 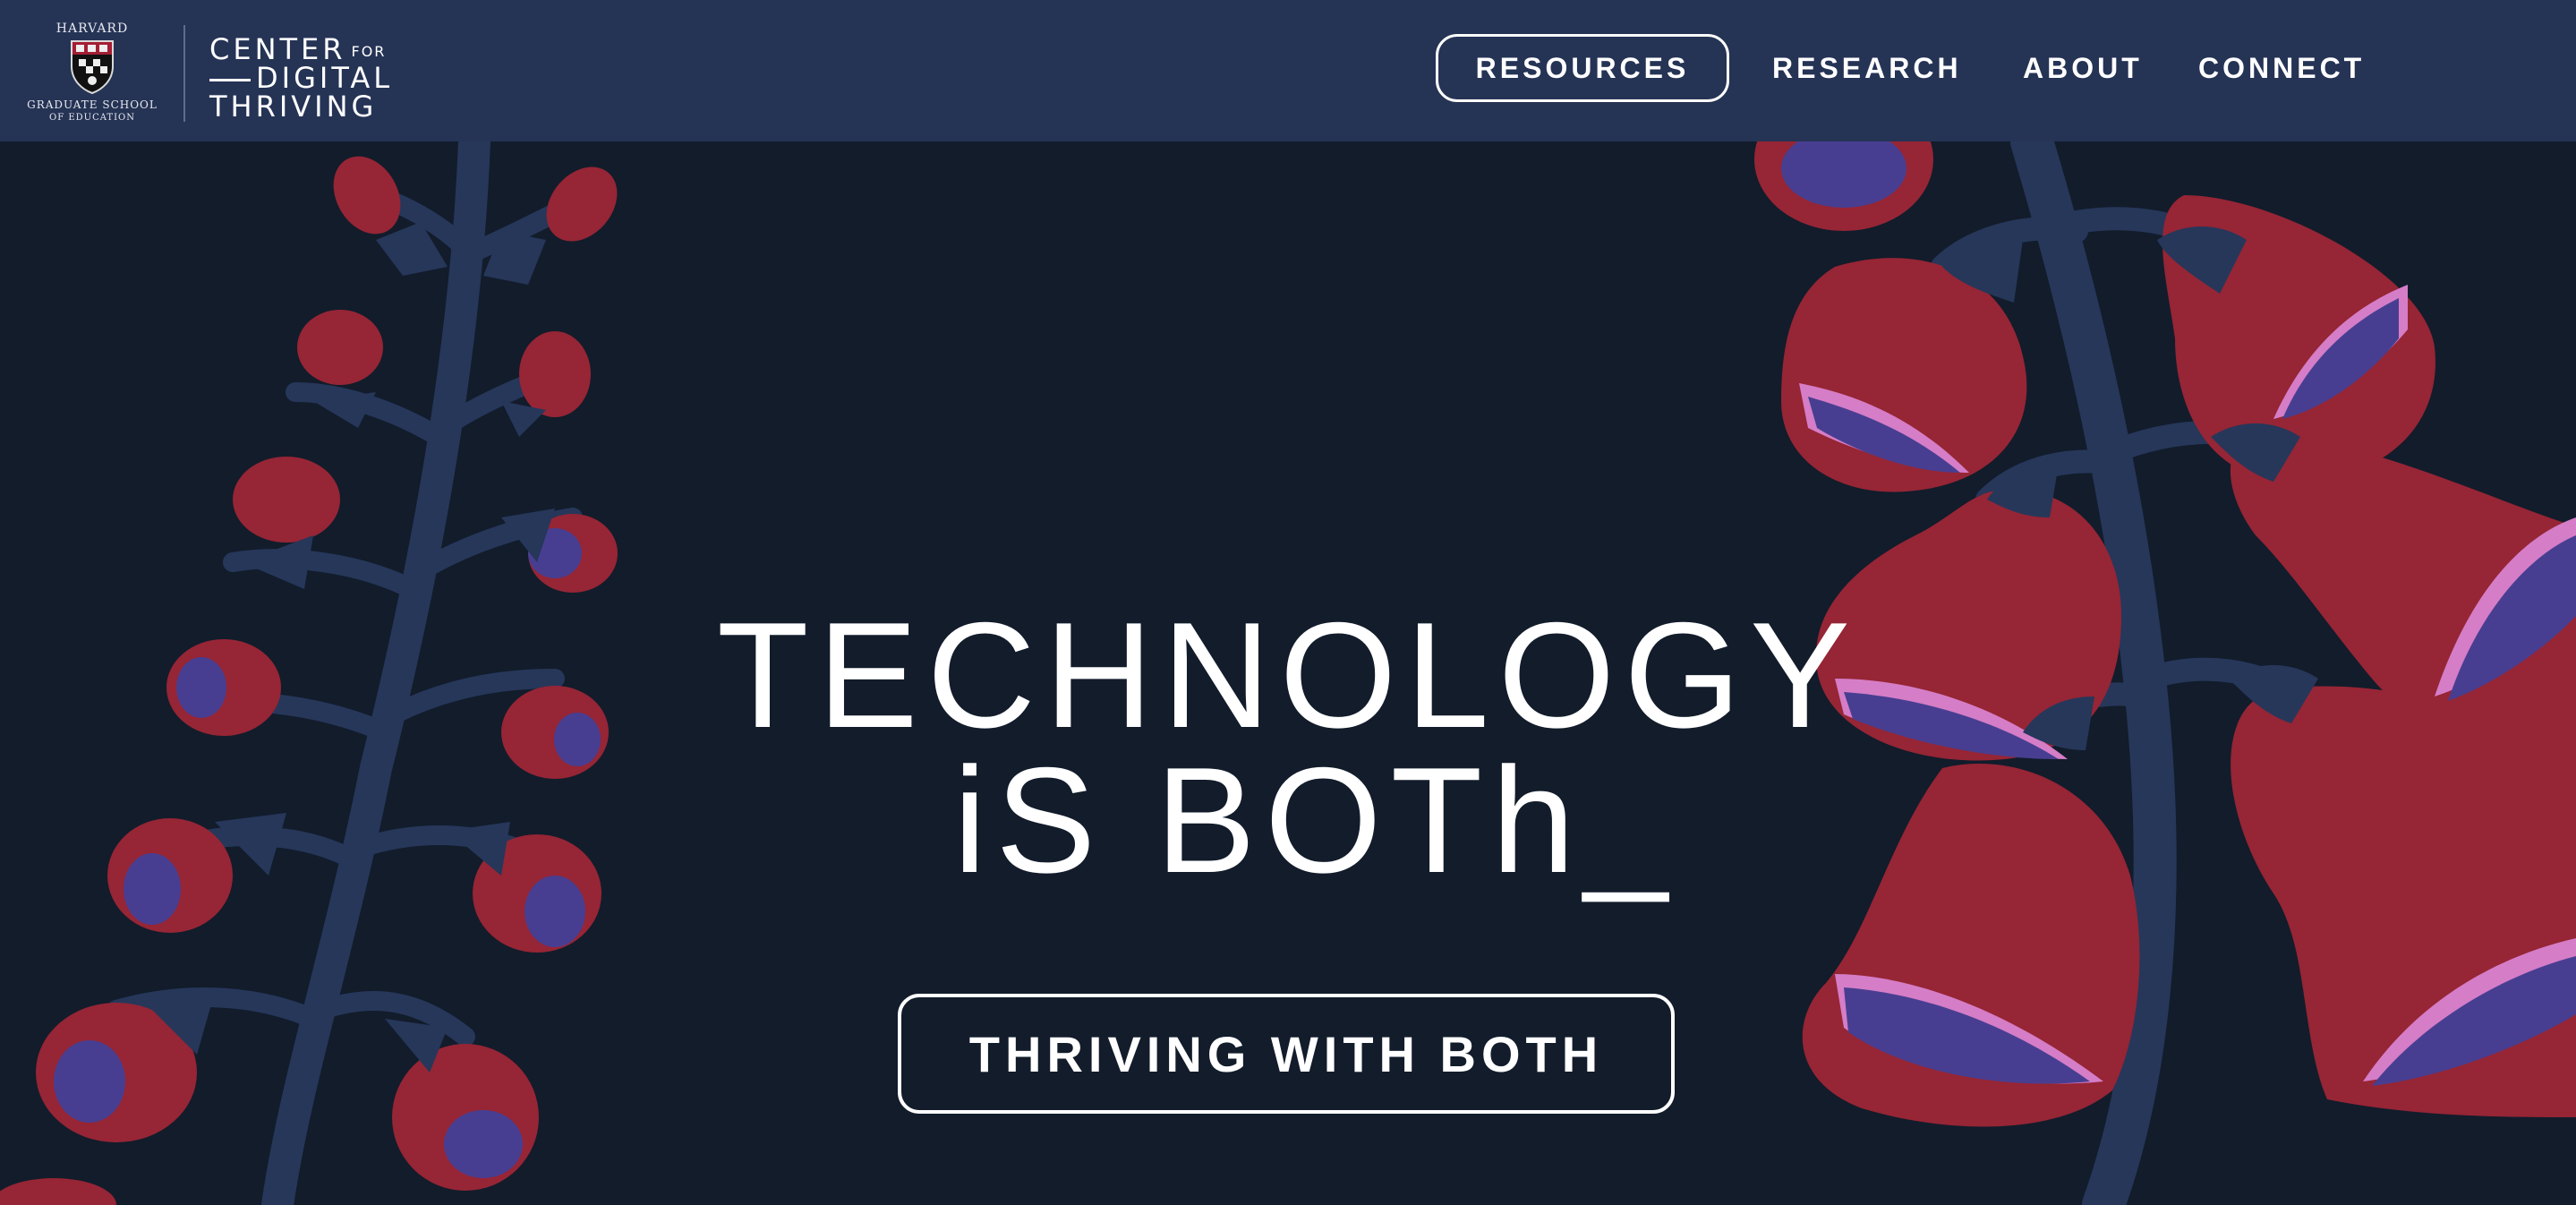 What do you see at coordinates (293, 107) in the screenshot?
I see `cdt-line3: THRIVING` at bounding box center [293, 107].